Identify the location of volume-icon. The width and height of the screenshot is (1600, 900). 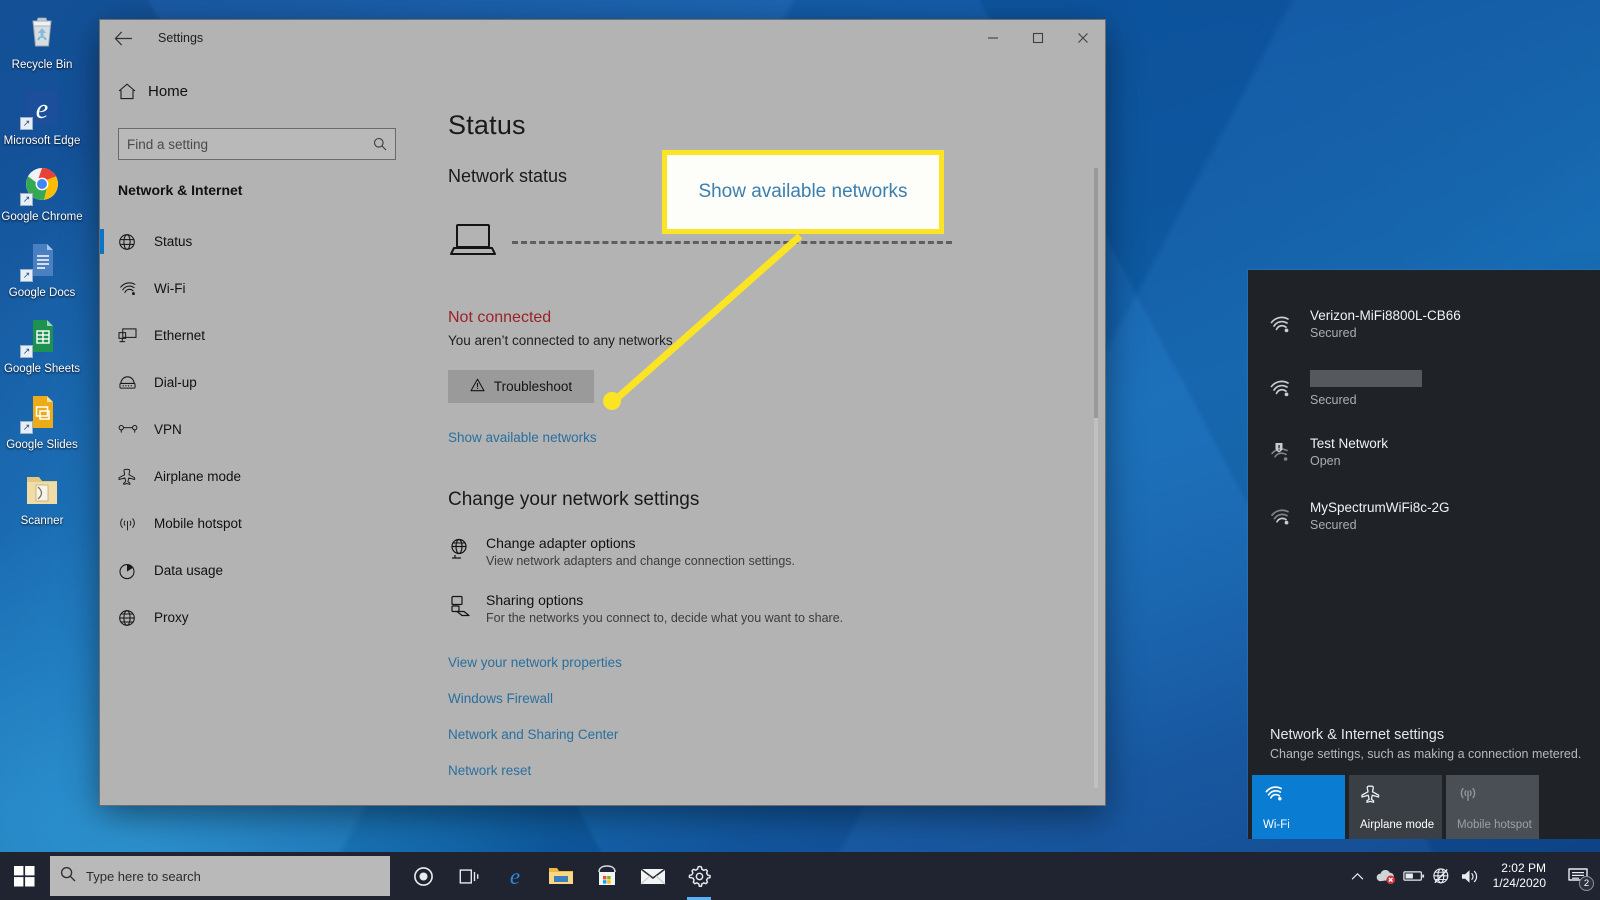
(1470, 876).